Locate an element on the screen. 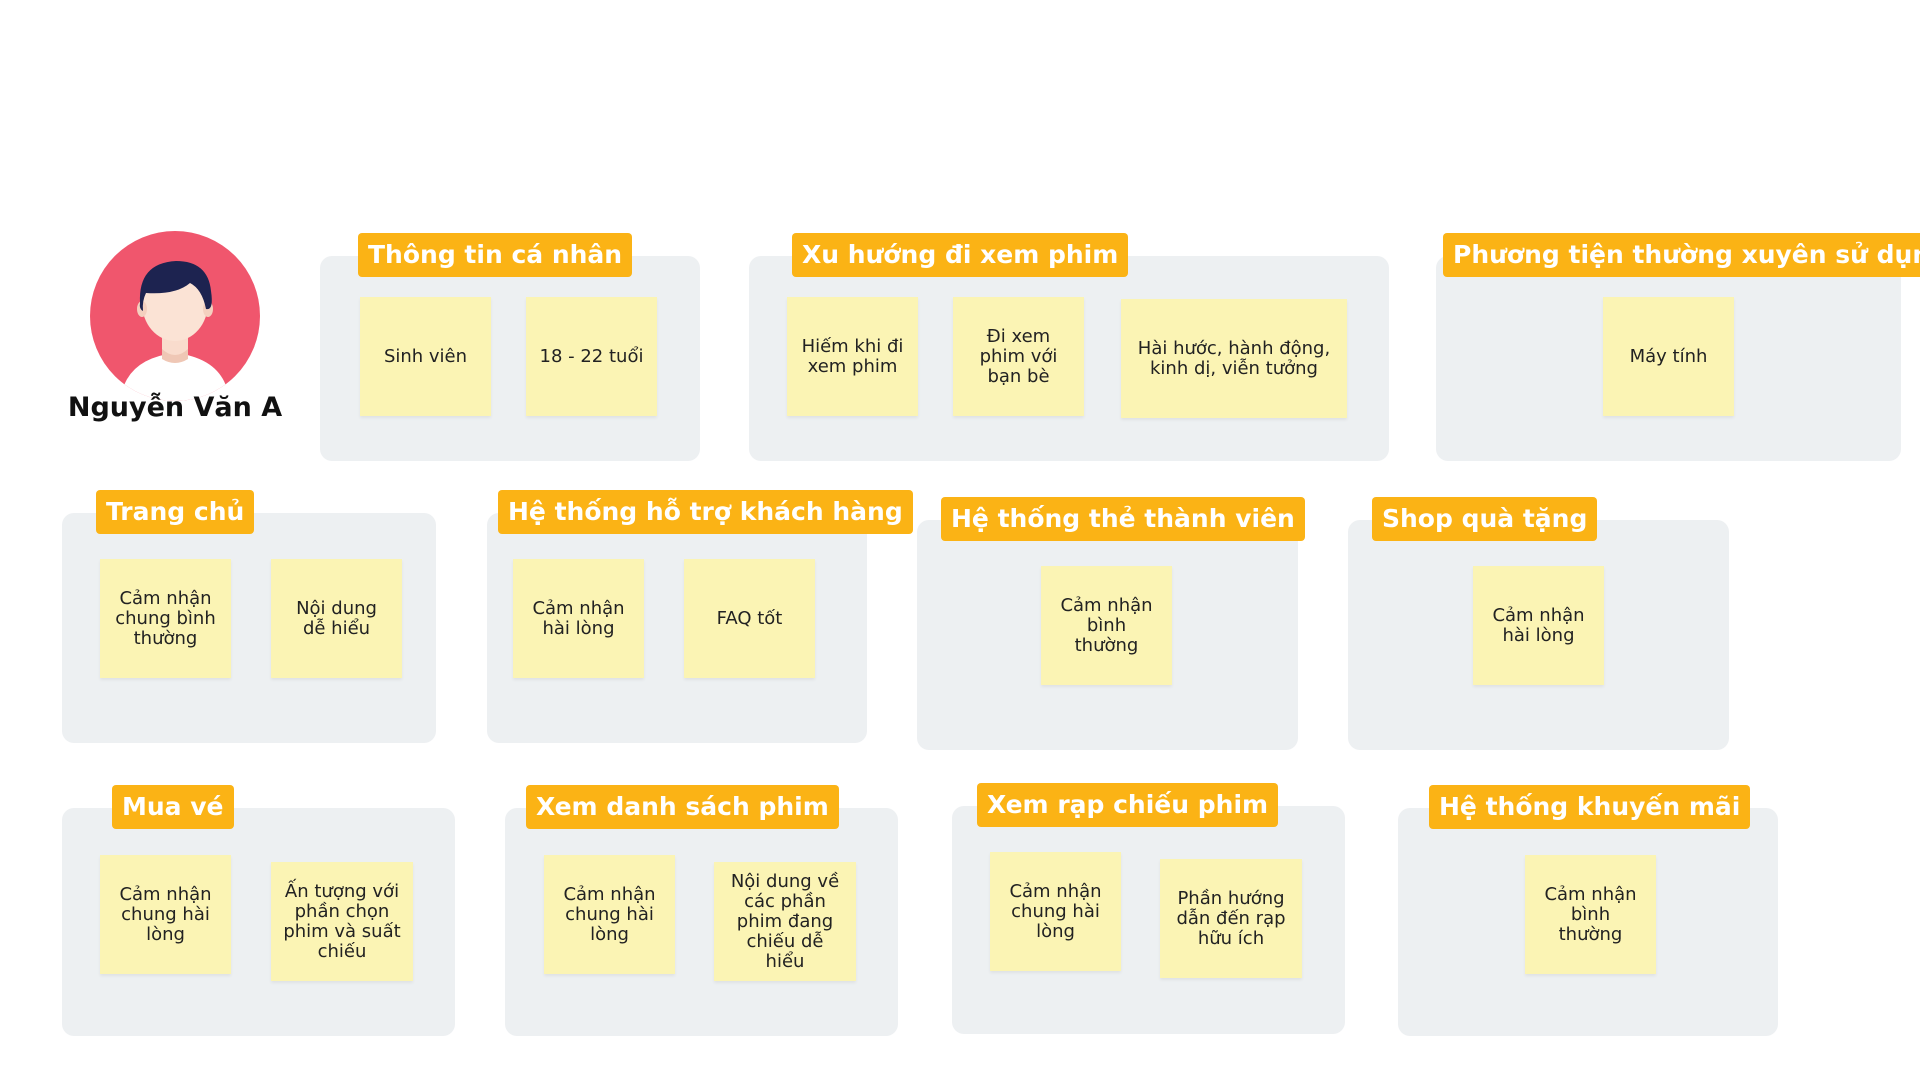  note-giftshop-feeling: Cảm nhận hài lòng is located at coordinates (1538, 625).